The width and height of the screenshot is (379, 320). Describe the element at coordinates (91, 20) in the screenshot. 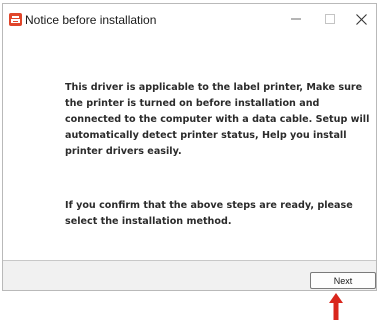

I see `window-title: Notice before installation` at that location.